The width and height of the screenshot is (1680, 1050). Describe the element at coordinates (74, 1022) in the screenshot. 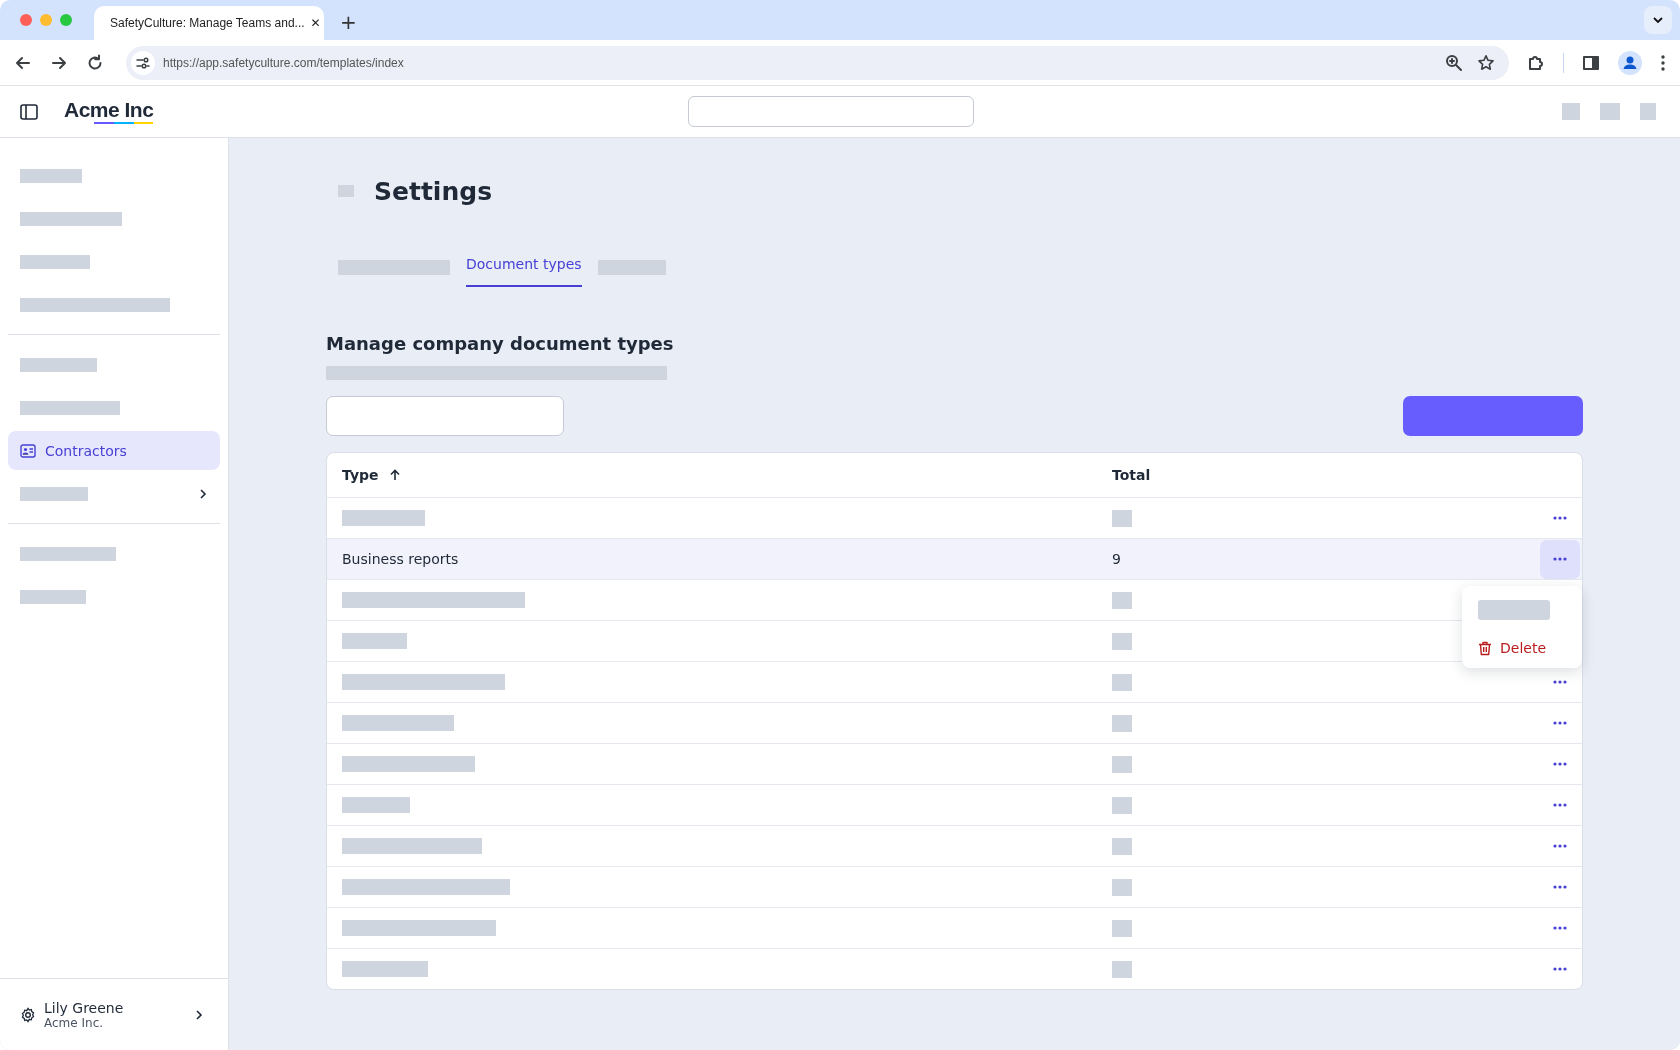

I see `organization-name: Acme Inc.` at that location.